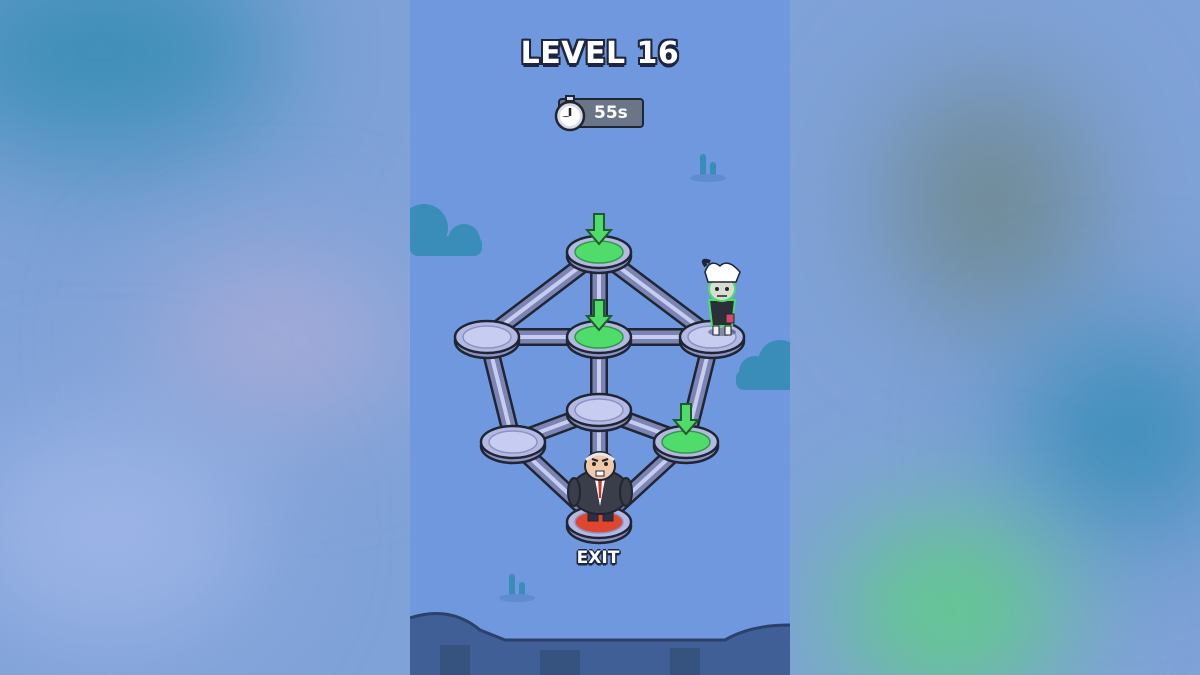  I want to click on level-title: LEVEL 16, so click(600, 53).